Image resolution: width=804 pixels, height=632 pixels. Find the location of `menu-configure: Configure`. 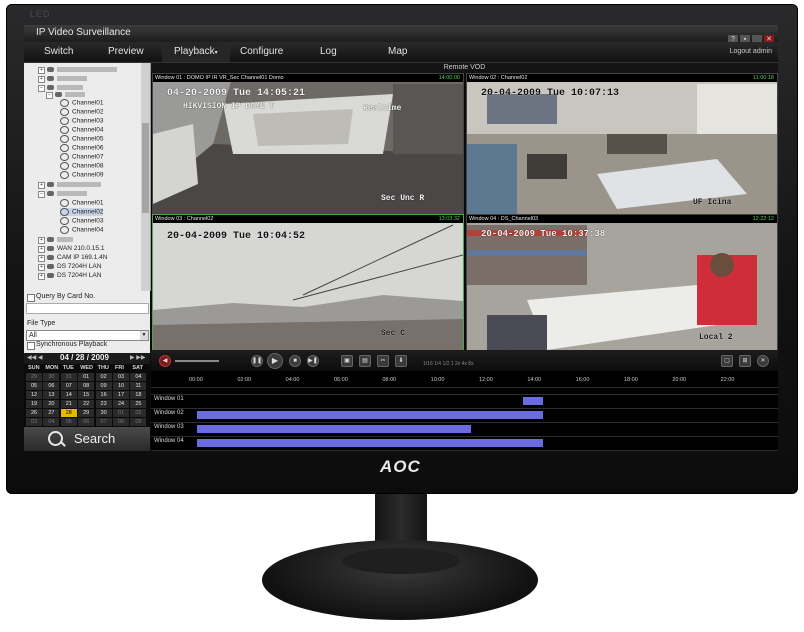

menu-configure: Configure is located at coordinates (261, 51).